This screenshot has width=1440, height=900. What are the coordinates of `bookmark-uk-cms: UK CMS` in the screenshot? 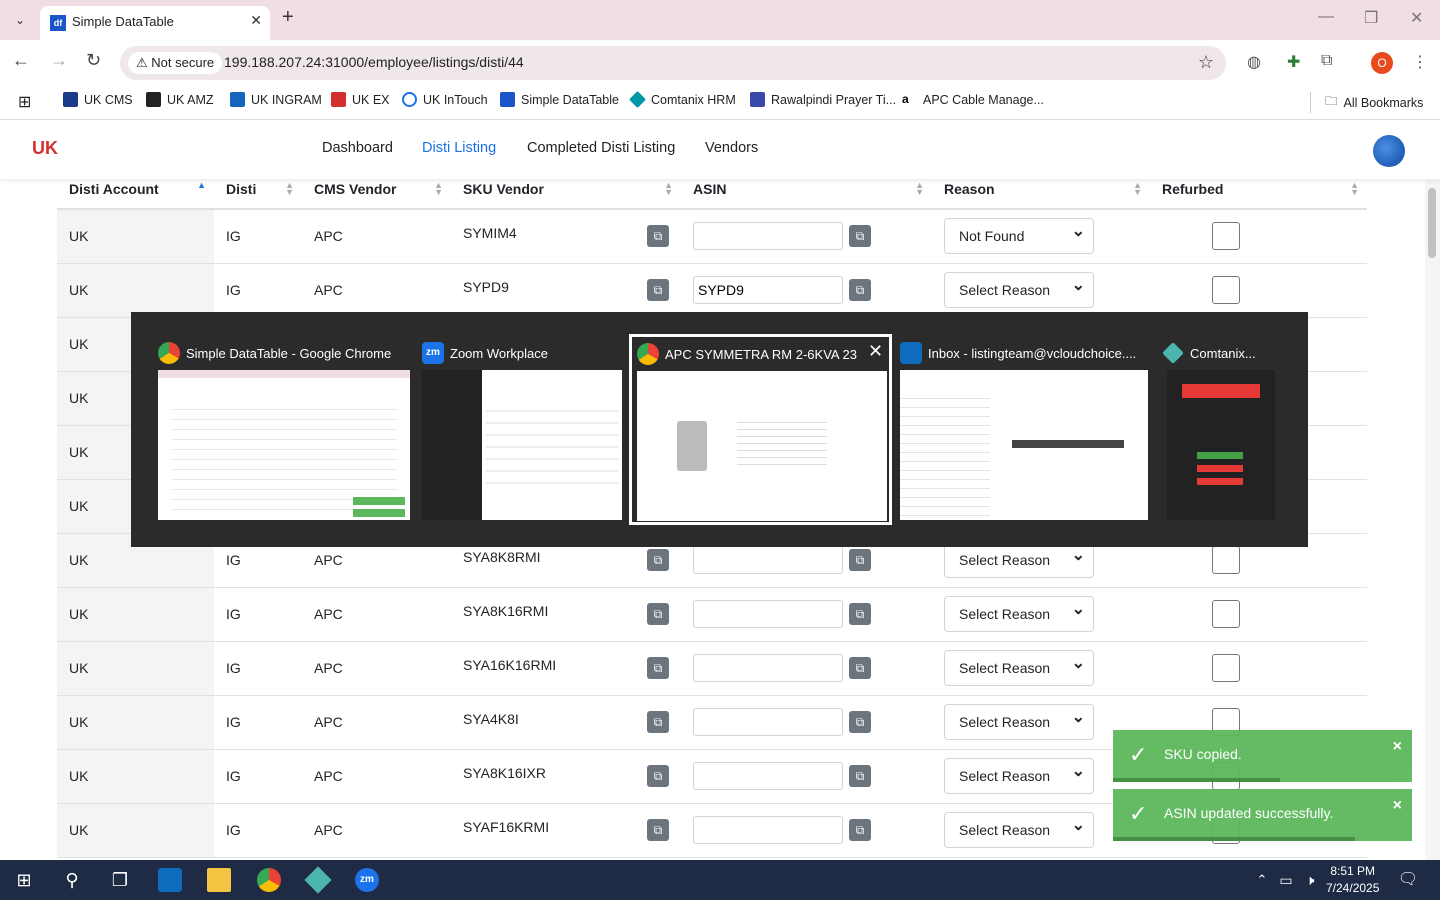 It's located at (98, 99).